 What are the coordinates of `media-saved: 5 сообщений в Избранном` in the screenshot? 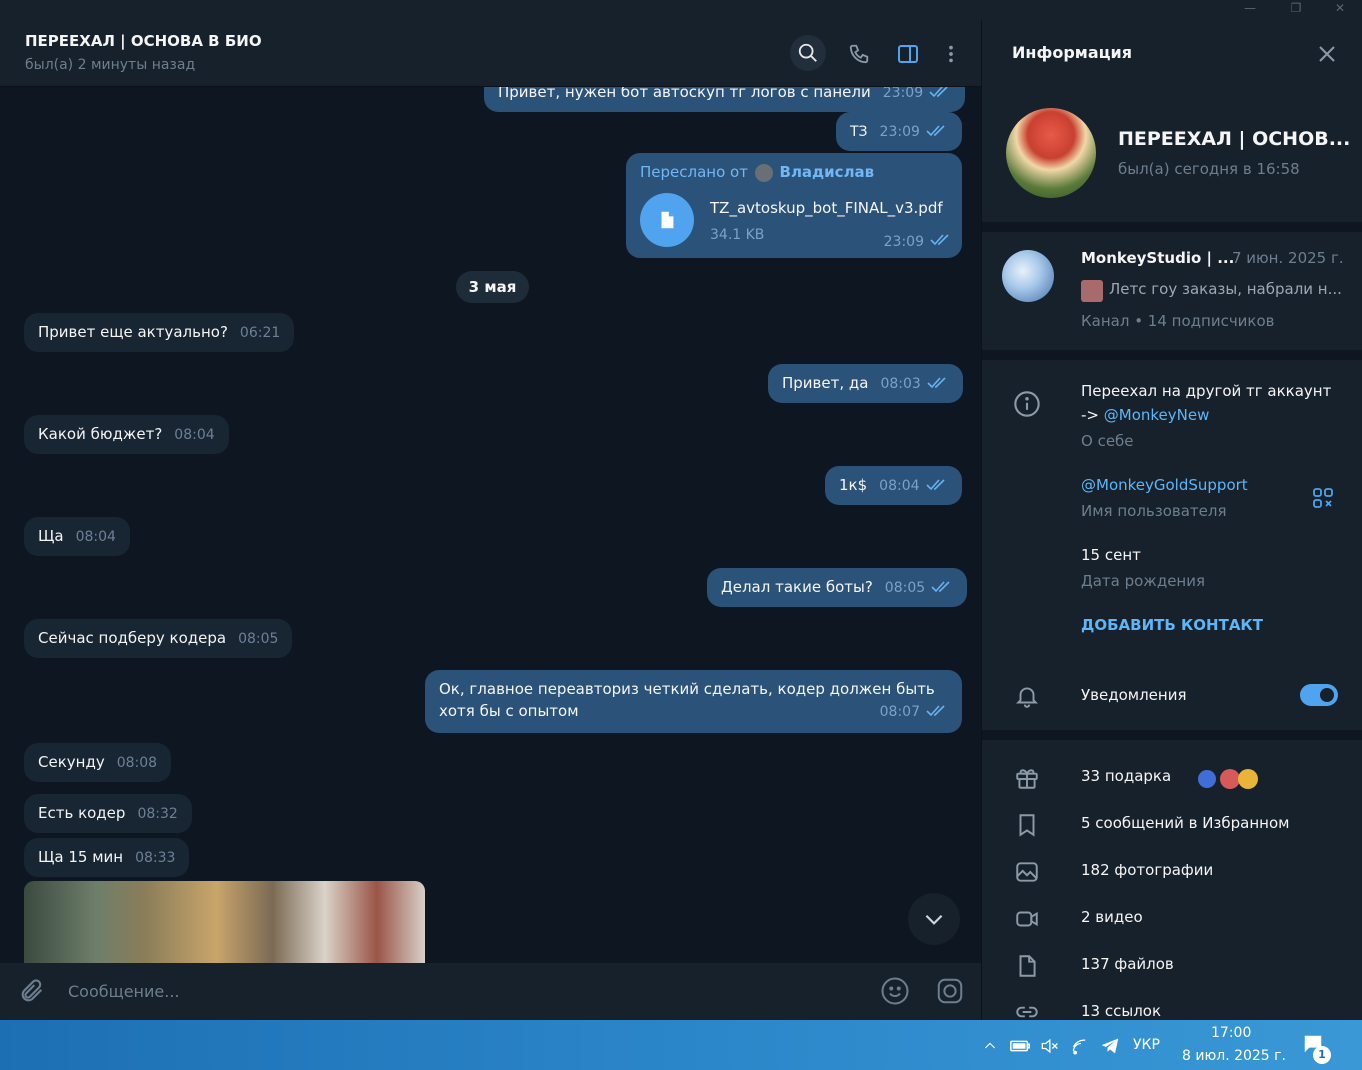 It's located at (1185, 823).